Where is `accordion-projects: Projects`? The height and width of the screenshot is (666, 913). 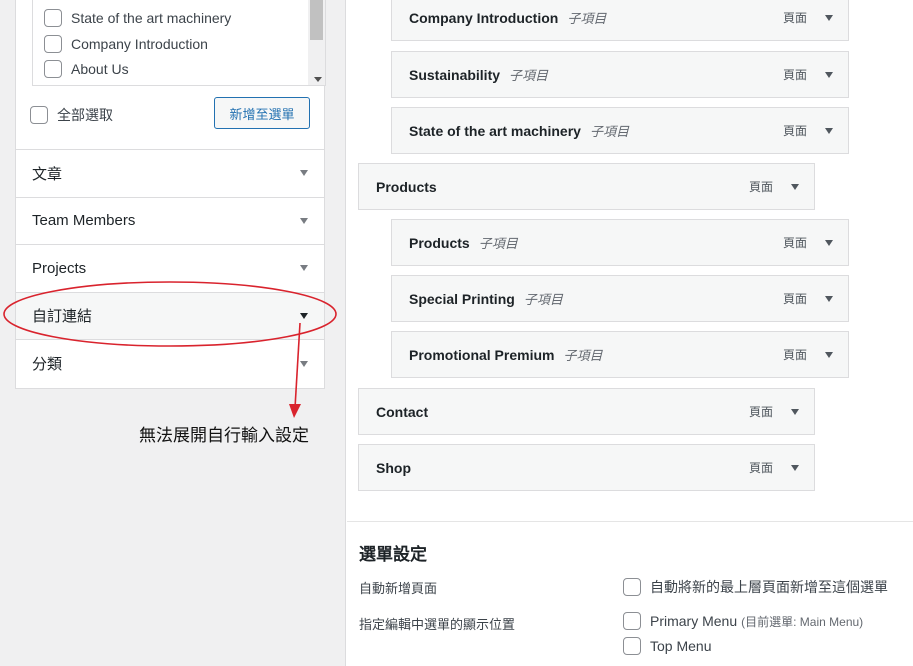
accordion-projects: Projects is located at coordinates (170, 269).